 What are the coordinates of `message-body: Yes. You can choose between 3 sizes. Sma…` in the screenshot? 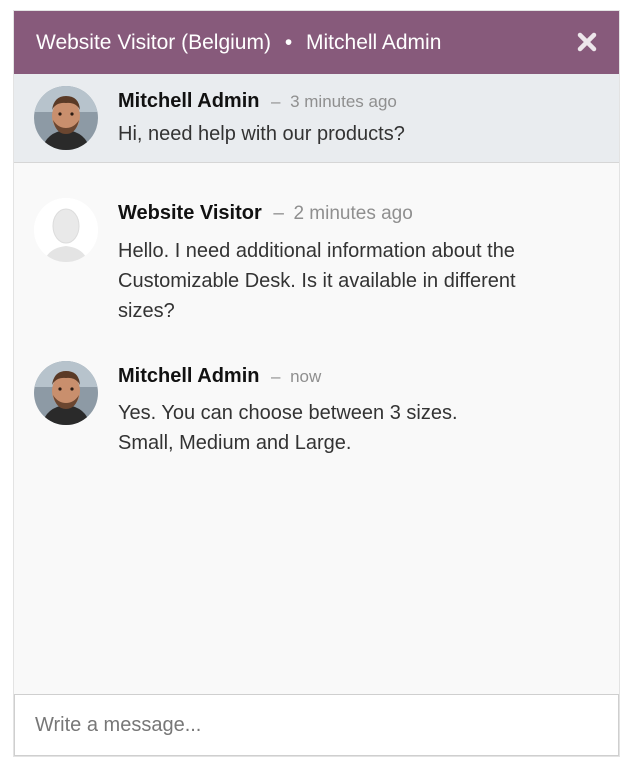 It's located at (288, 428).